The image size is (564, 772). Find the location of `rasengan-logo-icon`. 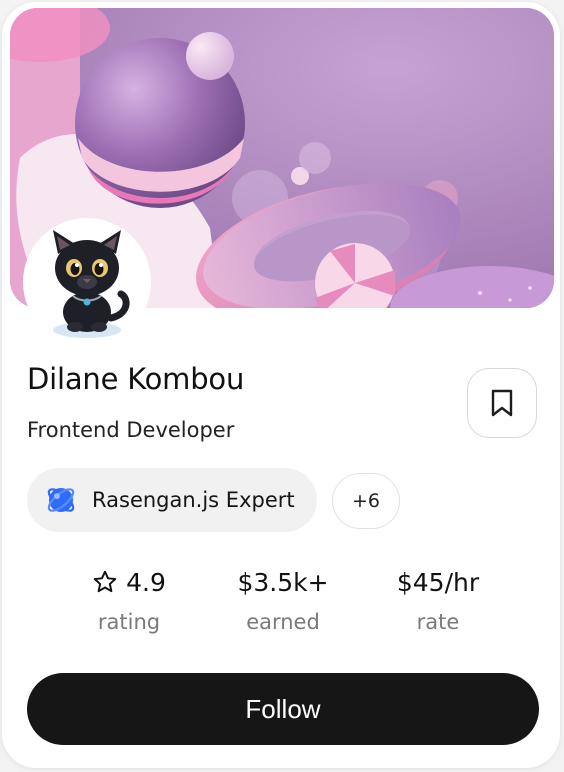

rasengan-logo-icon is located at coordinates (61, 500).